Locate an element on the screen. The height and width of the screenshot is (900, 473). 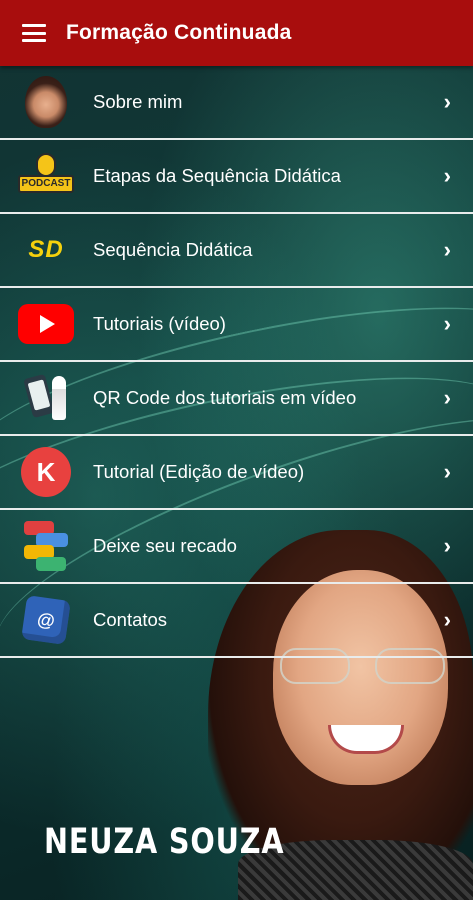
menu-item-qr-code: QR Code dos tutoriais em vídeo › is located at coordinates (236, 399).